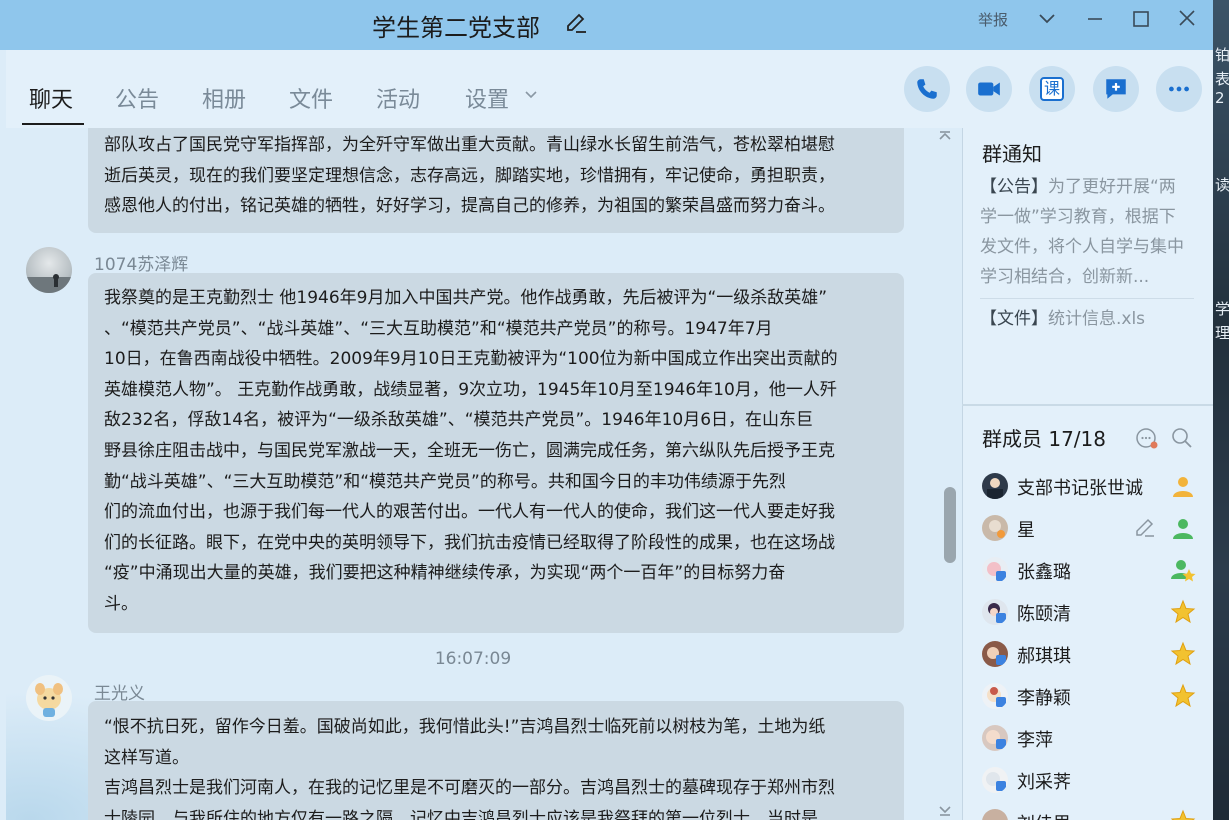  Describe the element at coordinates (53, 124) in the screenshot. I see `active-tab-indicator` at that location.